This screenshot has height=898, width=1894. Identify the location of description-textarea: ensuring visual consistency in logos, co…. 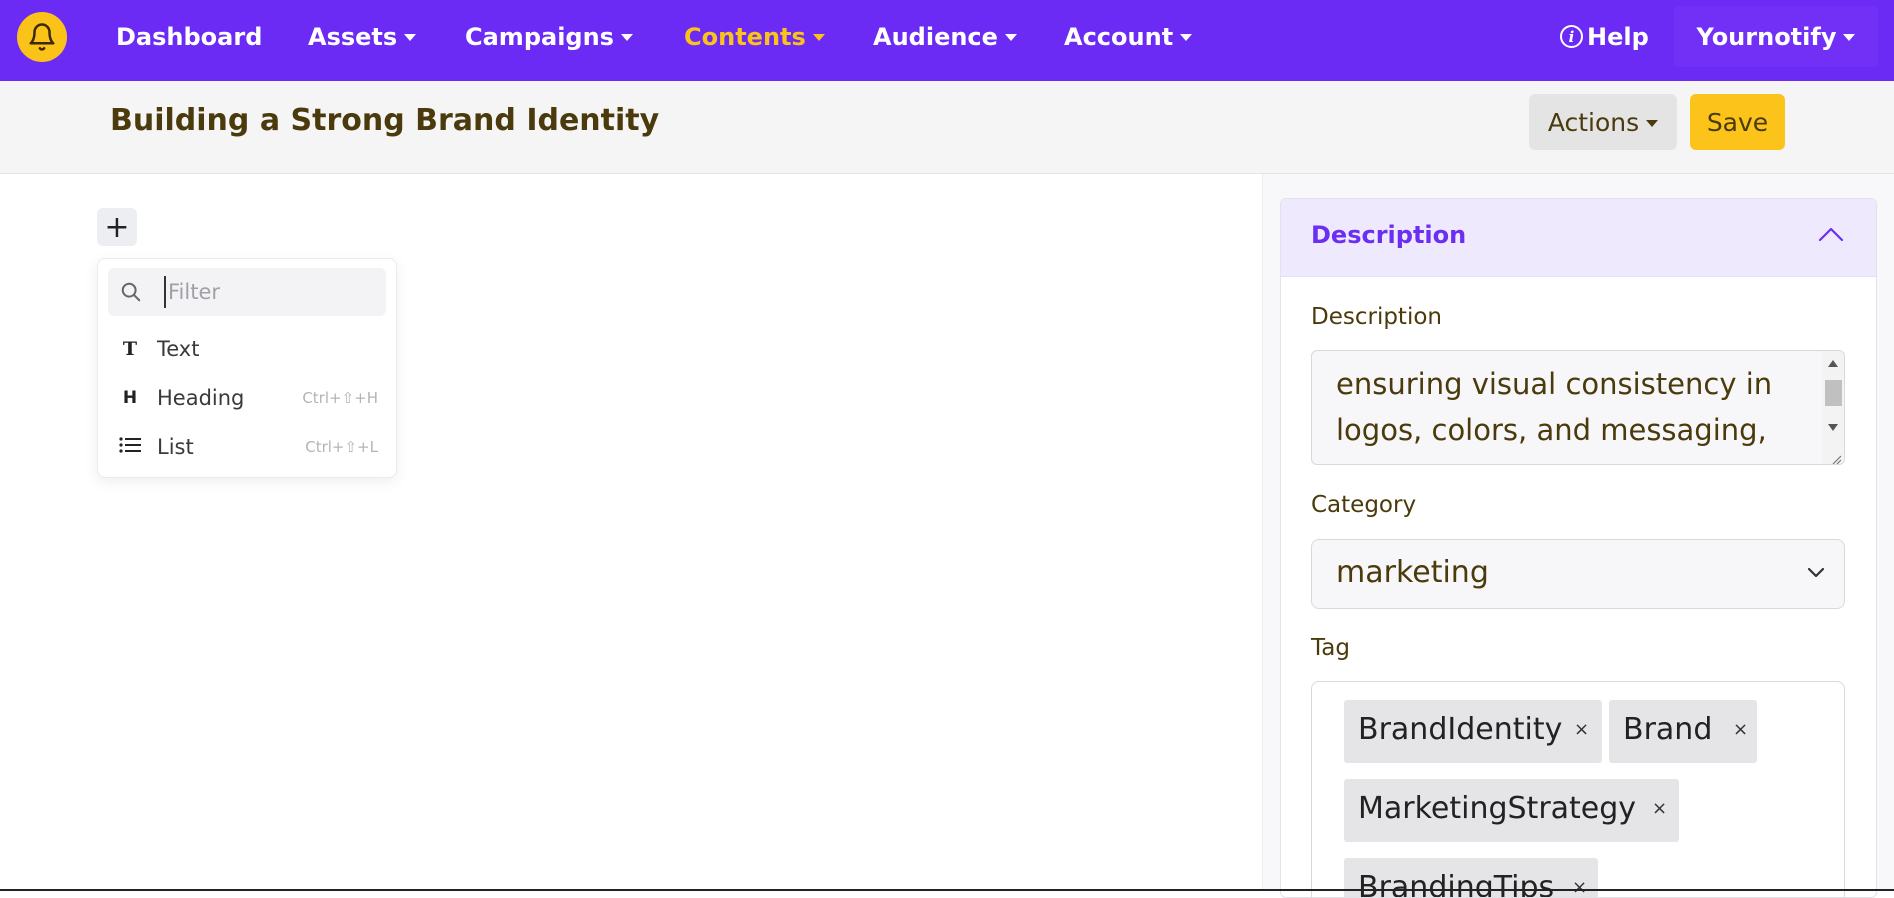
(1578, 407).